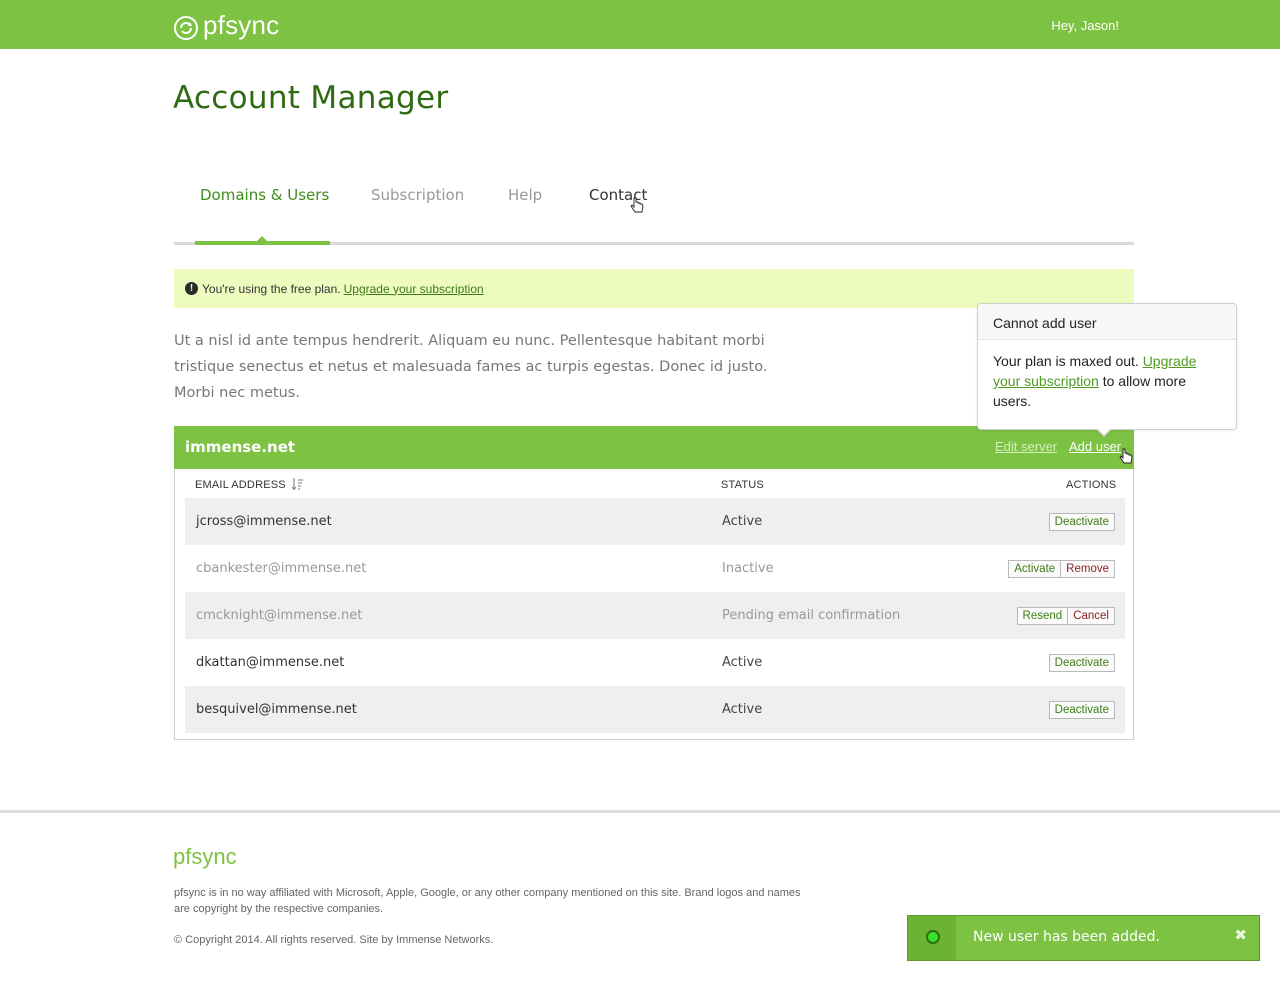 Image resolution: width=1280 pixels, height=996 pixels. What do you see at coordinates (640, 24) in the screenshot?
I see `top-bar: pfsync Hey, Jason!` at bounding box center [640, 24].